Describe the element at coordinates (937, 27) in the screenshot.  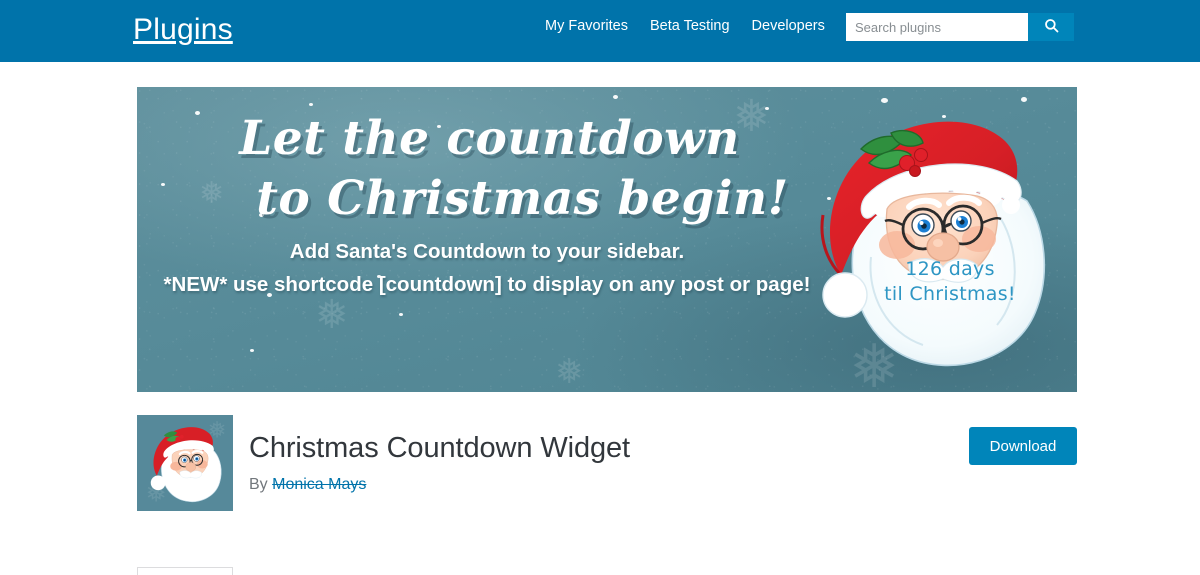
I see `search-input` at that location.